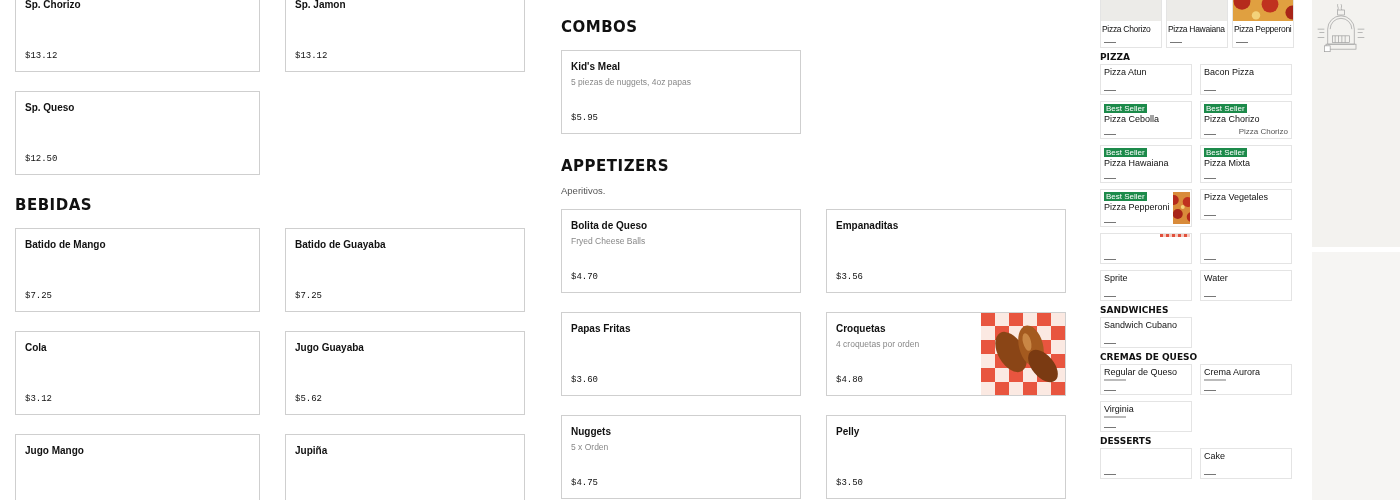 Image resolution: width=1400 pixels, height=500 pixels. Describe the element at coordinates (137, 133) in the screenshot. I see `menu-card: Sp. Queso $12.50` at that location.